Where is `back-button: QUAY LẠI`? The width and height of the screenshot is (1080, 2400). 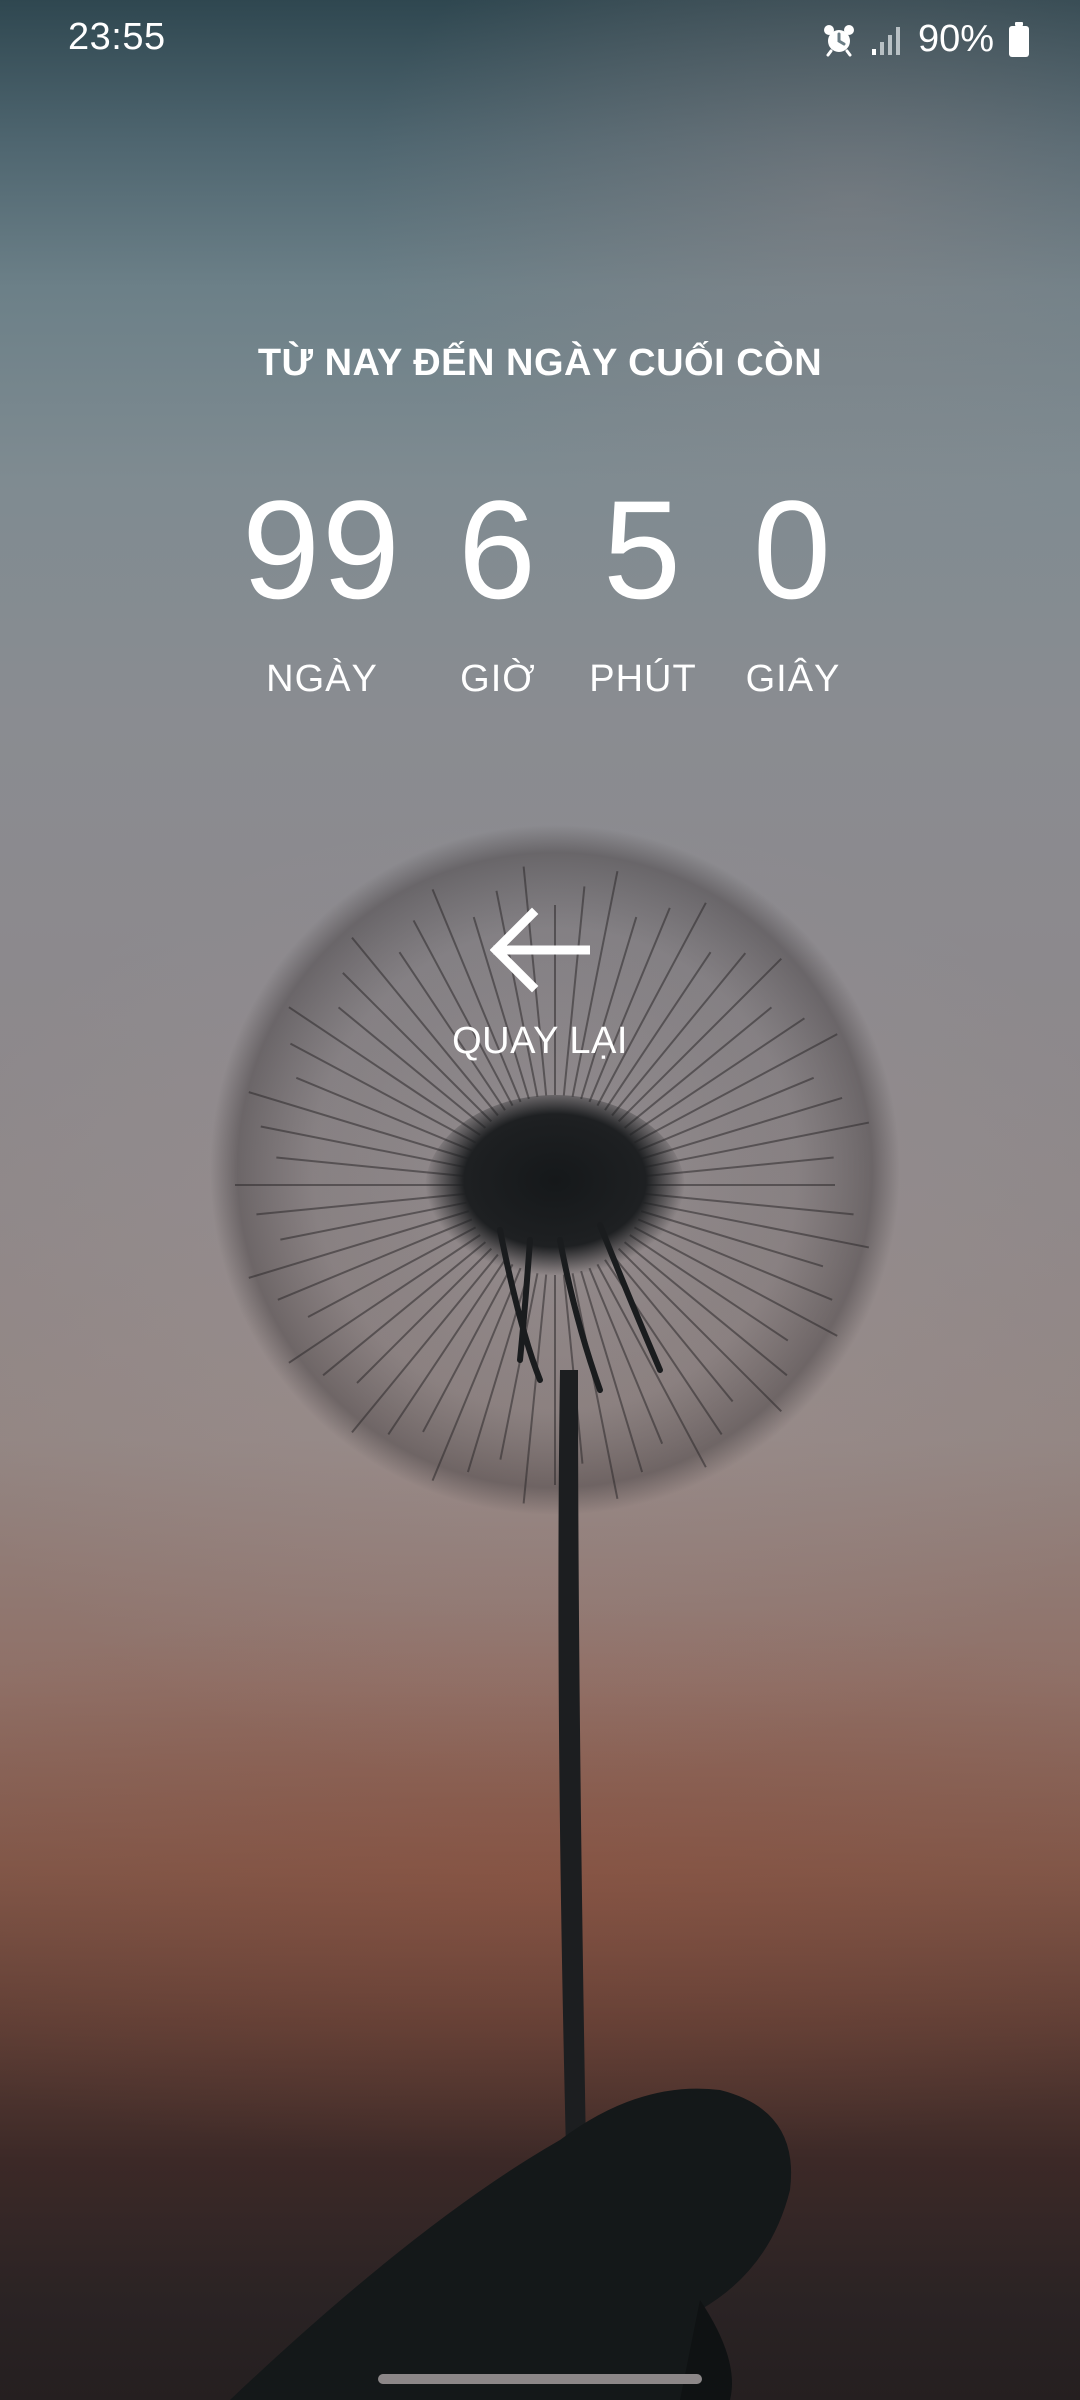
back-button: QUAY LẠI is located at coordinates (540, 980).